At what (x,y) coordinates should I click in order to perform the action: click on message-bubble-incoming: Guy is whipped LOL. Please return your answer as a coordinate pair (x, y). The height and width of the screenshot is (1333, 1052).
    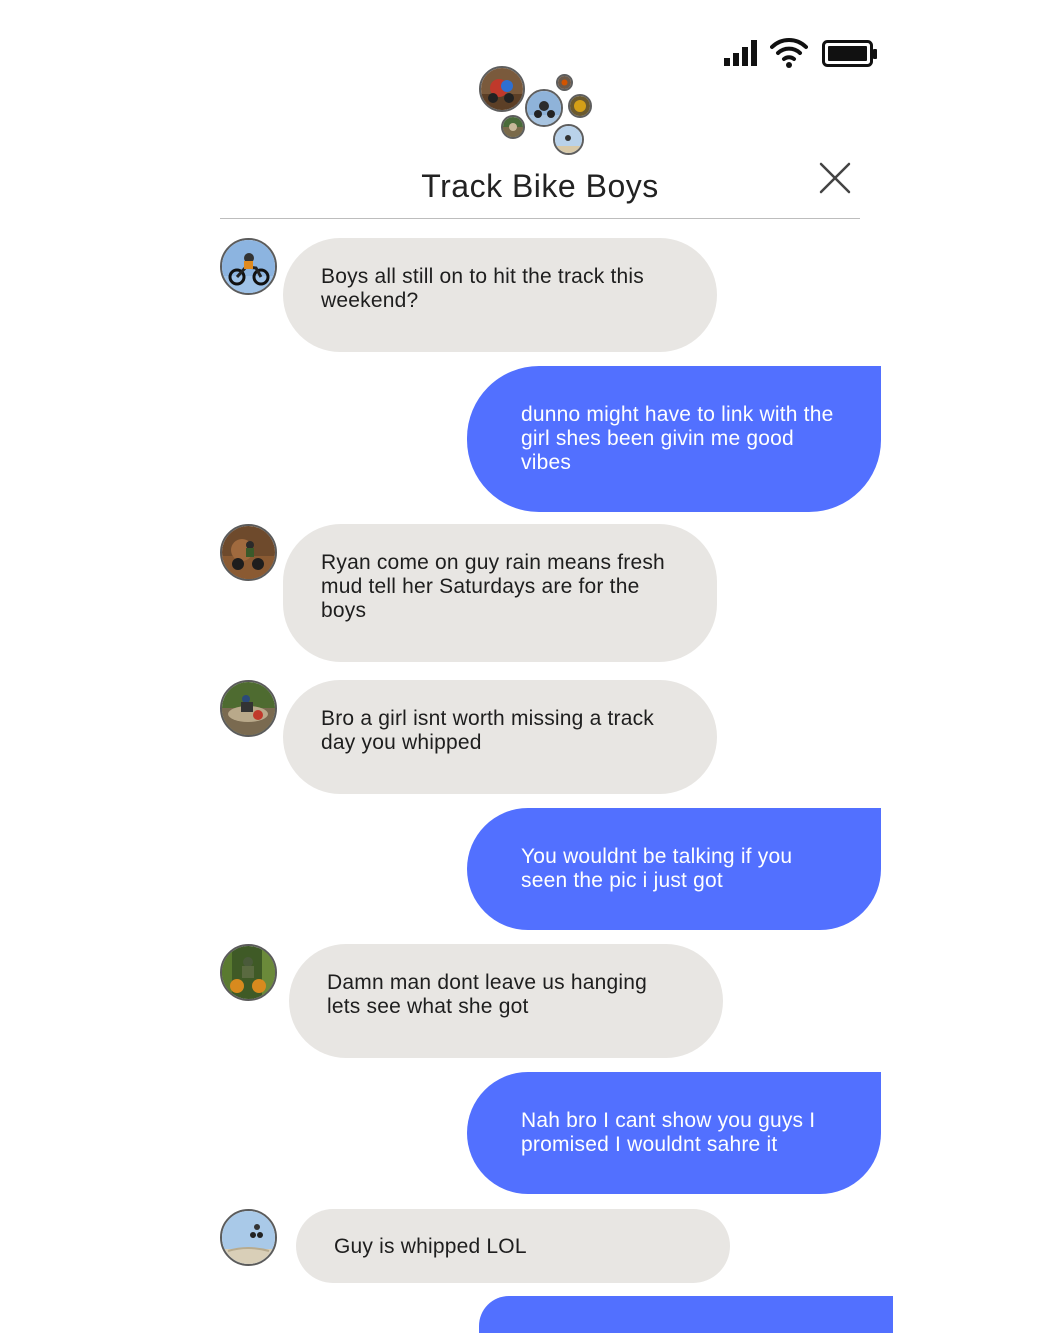
    Looking at the image, I should click on (513, 1246).